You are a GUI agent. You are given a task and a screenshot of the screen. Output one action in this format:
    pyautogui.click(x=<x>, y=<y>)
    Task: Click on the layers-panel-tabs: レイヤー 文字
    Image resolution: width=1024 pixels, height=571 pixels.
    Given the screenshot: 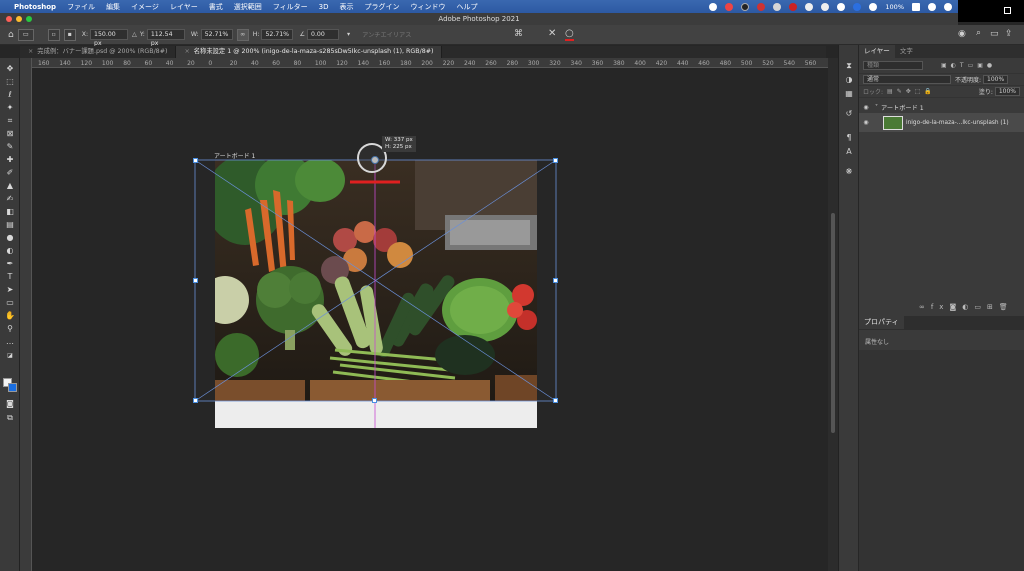 What is the action you would take?
    pyautogui.click(x=941, y=51)
    